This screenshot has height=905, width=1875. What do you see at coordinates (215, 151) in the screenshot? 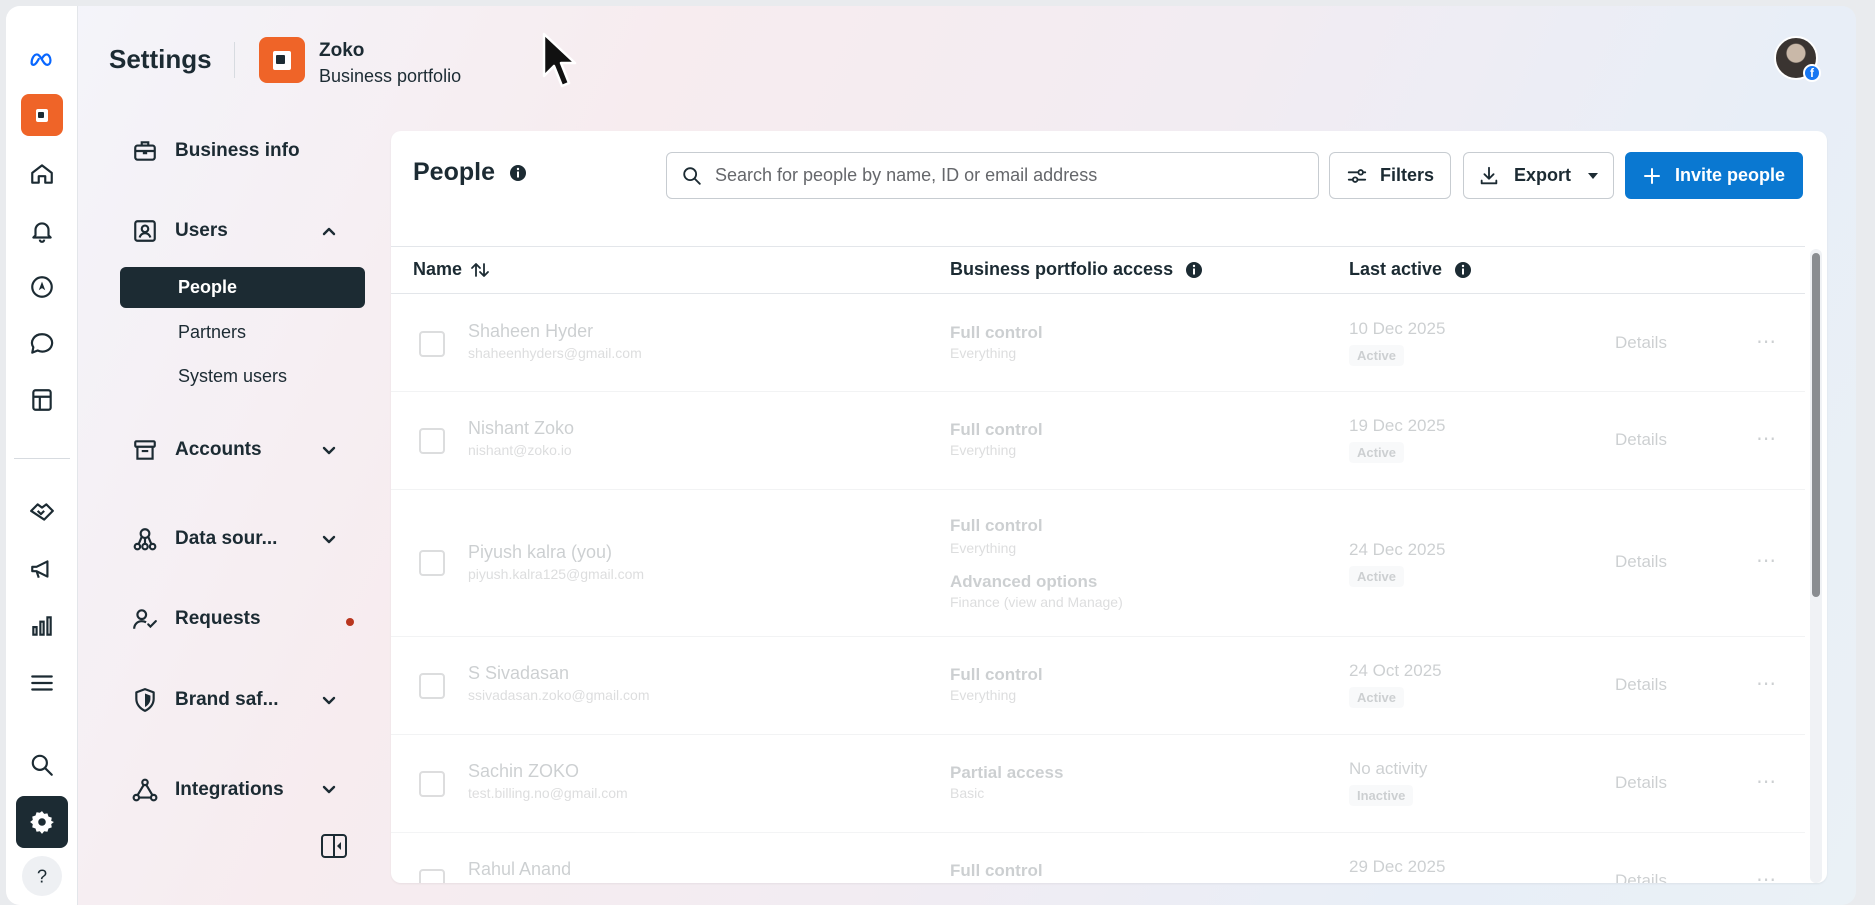
I see `sidebar-item-business-info: Business info` at bounding box center [215, 151].